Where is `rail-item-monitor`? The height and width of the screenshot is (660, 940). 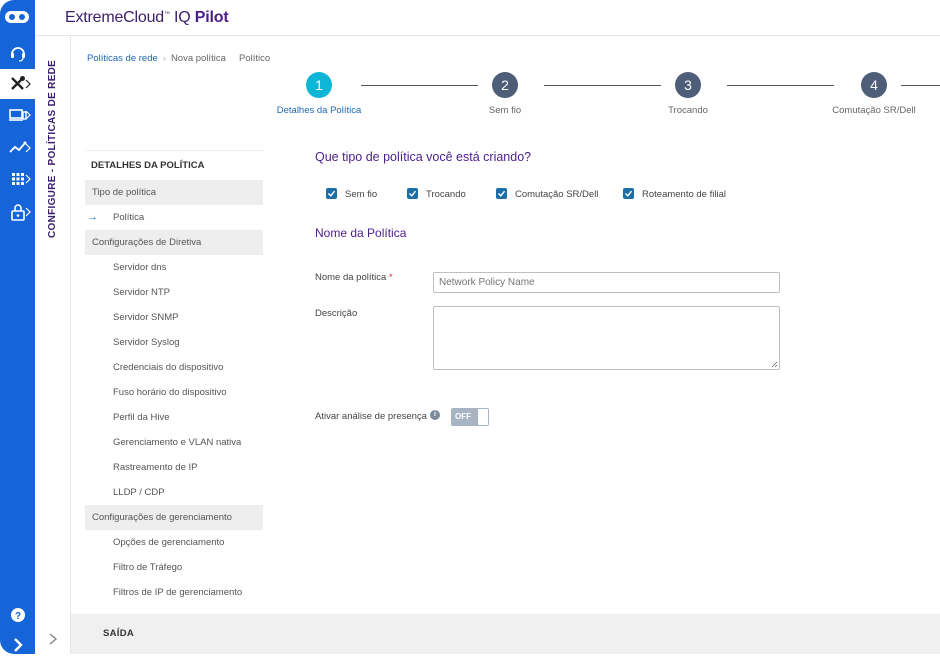 rail-item-monitor is located at coordinates (17, 53).